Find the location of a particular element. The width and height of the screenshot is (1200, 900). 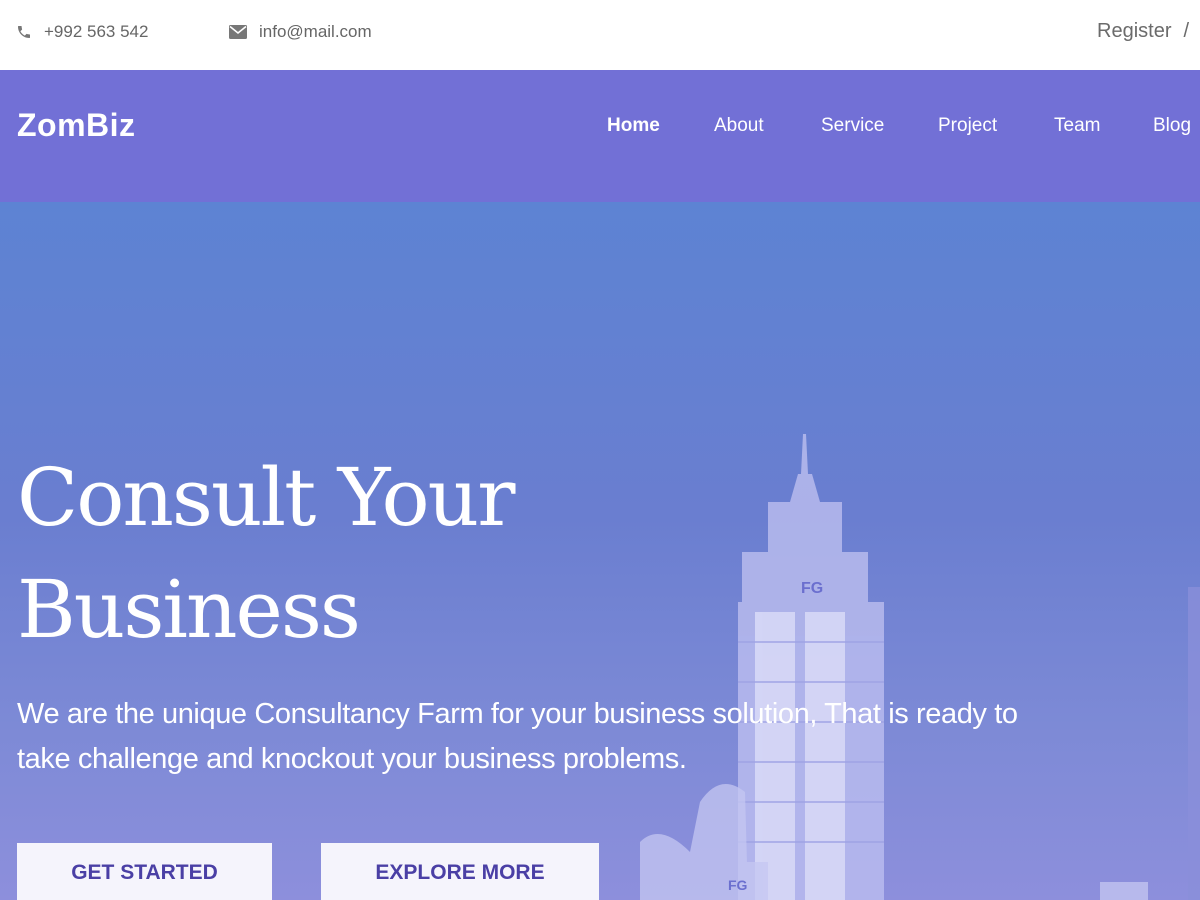

main-nav: Home About Service Project Team Blog is located at coordinates (600, 130).